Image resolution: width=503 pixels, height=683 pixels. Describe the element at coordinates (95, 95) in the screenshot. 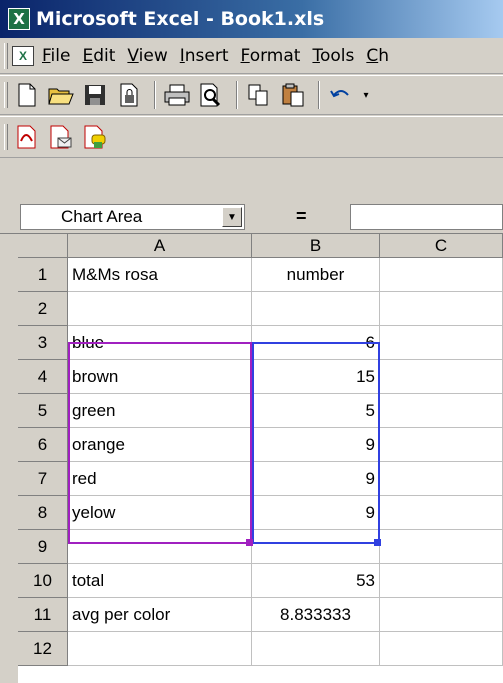

I see `save-icon` at that location.